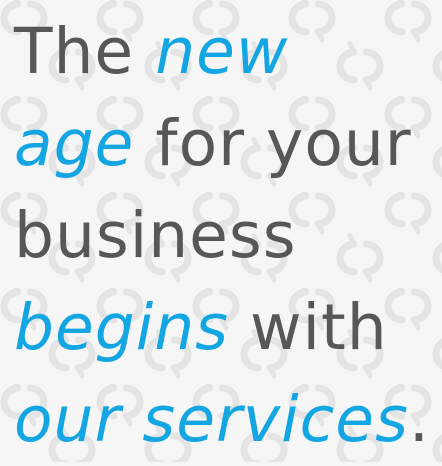 Image resolution: width=442 pixels, height=466 pixels. What do you see at coordinates (74, 143) in the screenshot?
I see `headline-accent-age: age` at bounding box center [74, 143].